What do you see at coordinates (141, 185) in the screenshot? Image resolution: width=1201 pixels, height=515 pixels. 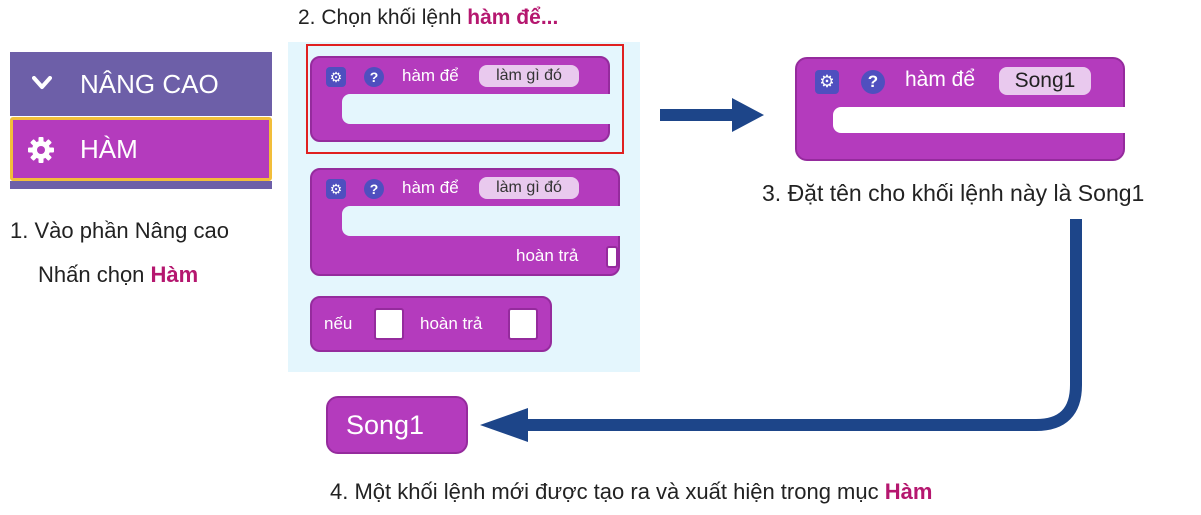 I see `sidebar-divider` at bounding box center [141, 185].